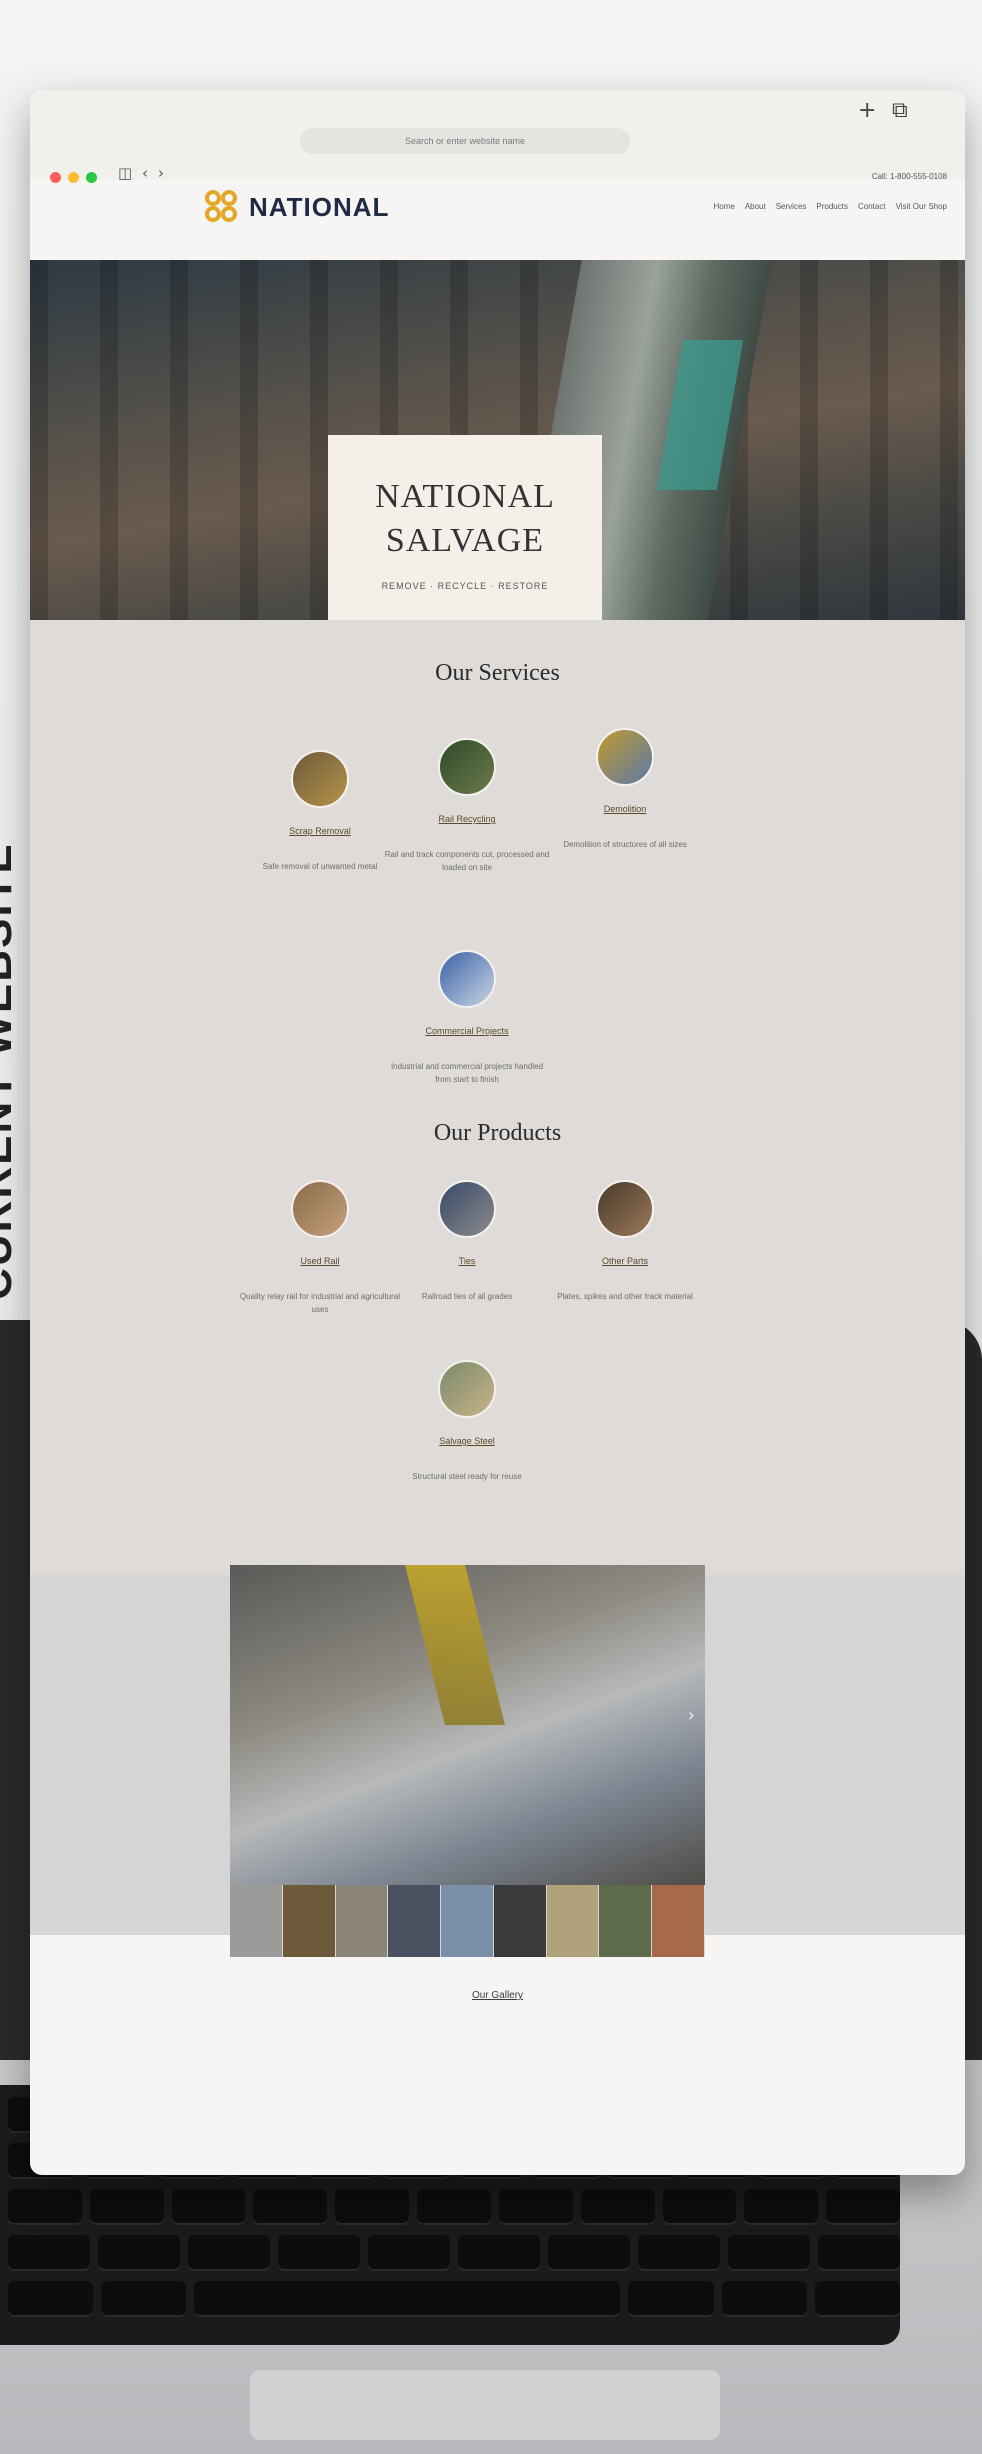 Image resolution: width=982 pixels, height=2454 pixels. Describe the element at coordinates (73, 177) in the screenshot. I see `minimize-window-button` at that location.